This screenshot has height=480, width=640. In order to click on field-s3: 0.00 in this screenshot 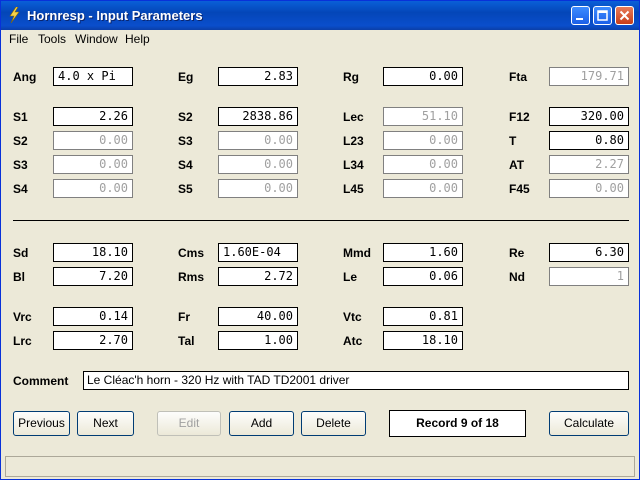, I will do `click(93, 164)`.